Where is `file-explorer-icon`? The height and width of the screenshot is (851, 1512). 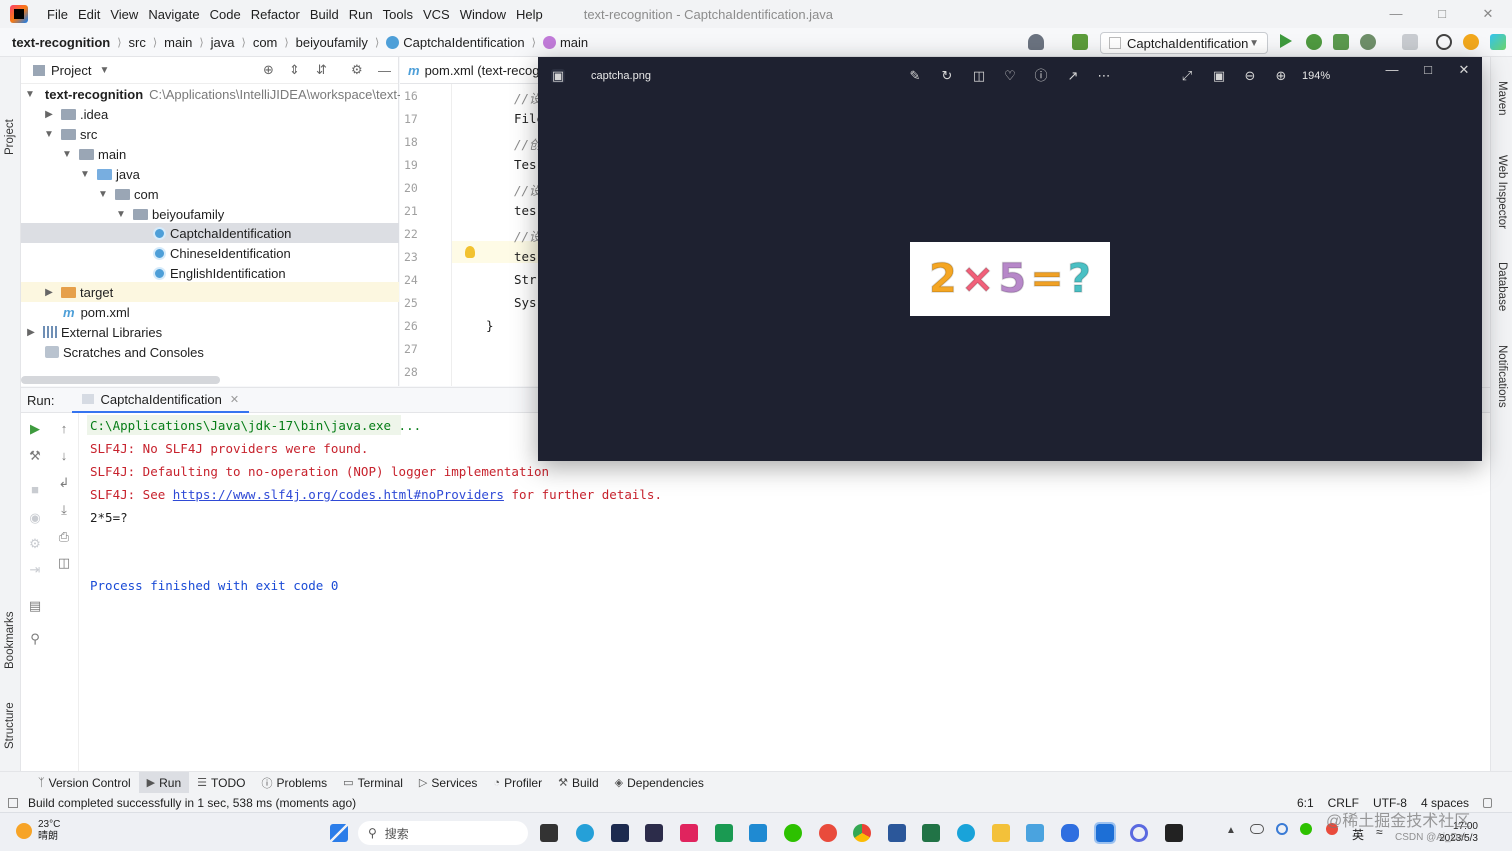 file-explorer-icon is located at coordinates (1001, 833).